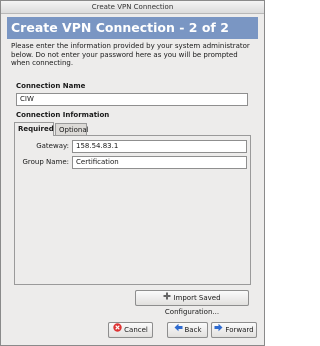 Image resolution: width=320 pixels, height=346 pixels. I want to click on cancel-button: Cancel, so click(130, 330).